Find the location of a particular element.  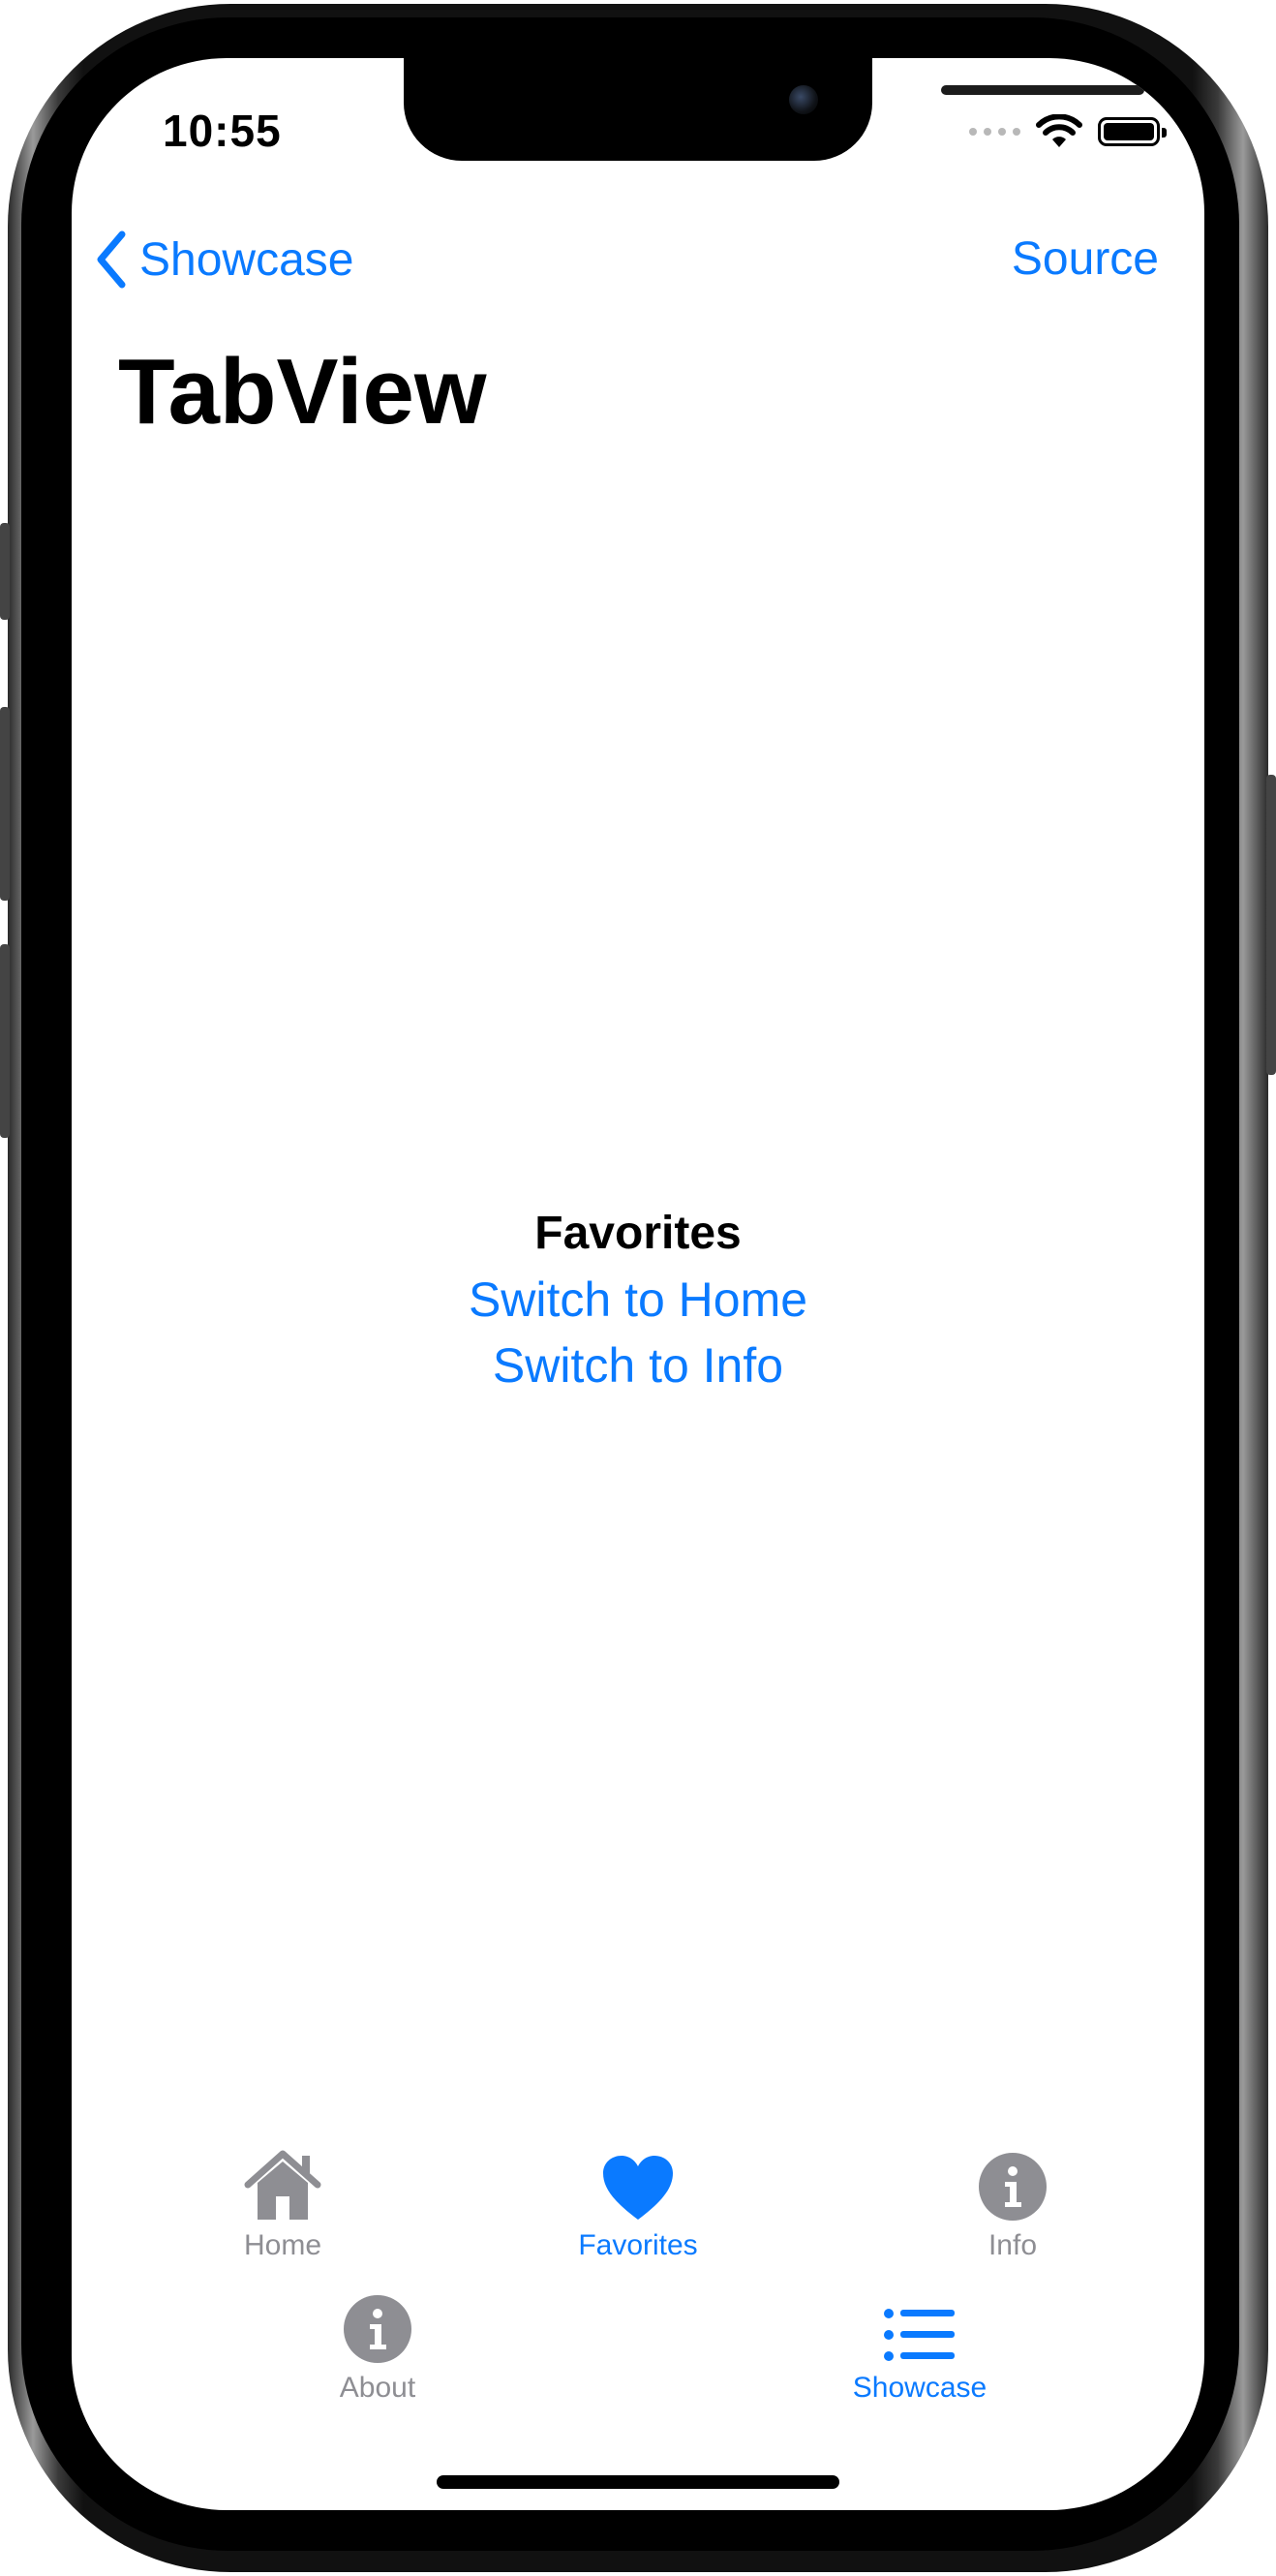

page-title: TabView is located at coordinates (302, 392).